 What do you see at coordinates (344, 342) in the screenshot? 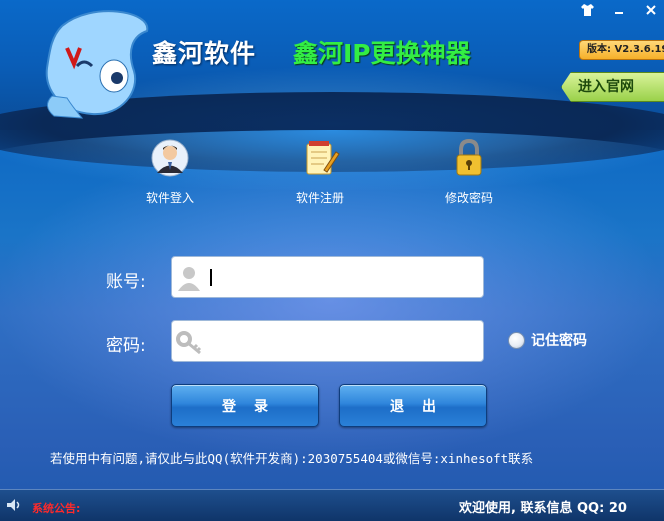
I see `password-input` at bounding box center [344, 342].